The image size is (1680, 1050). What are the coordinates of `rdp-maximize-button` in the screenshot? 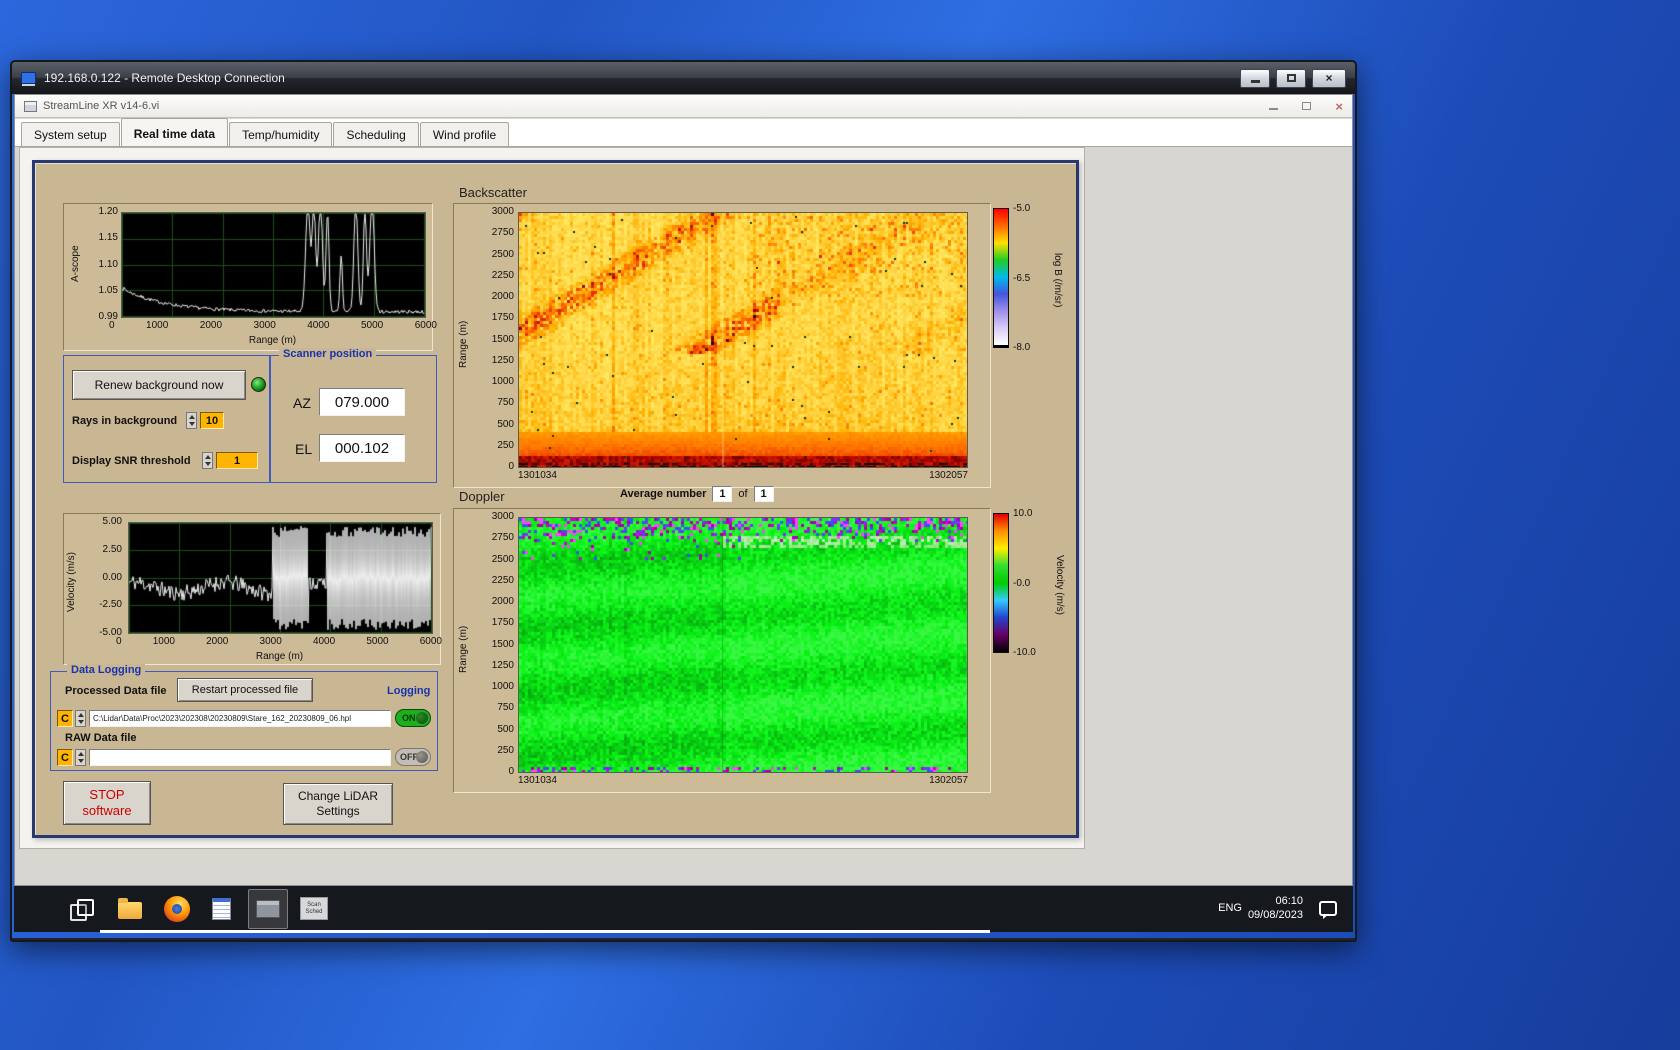 It's located at (1291, 78).